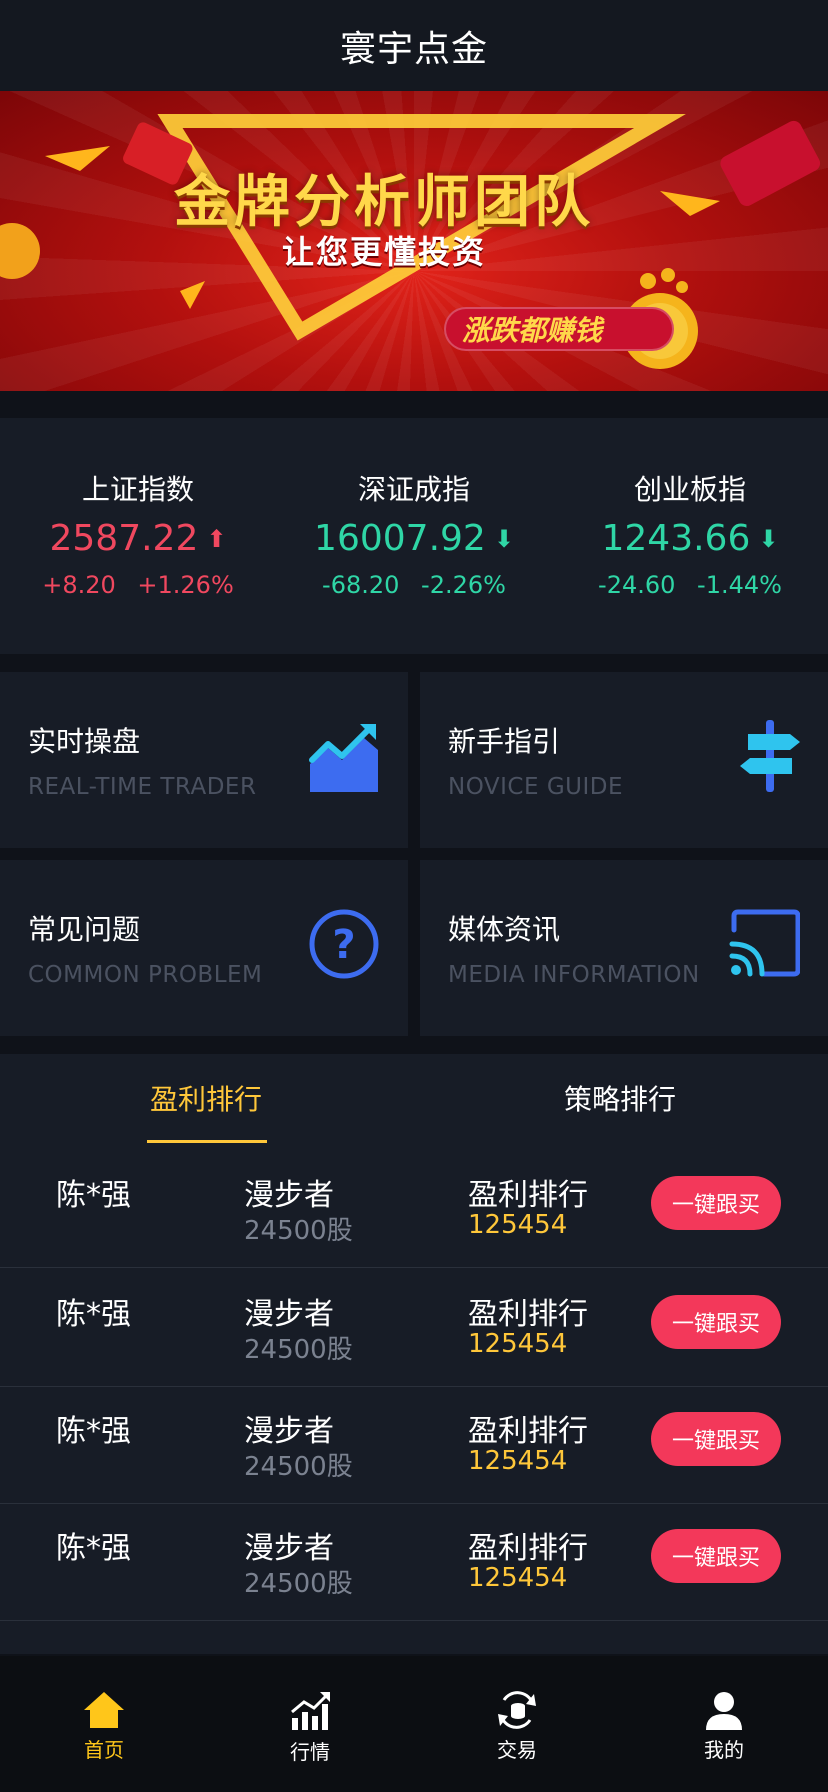 The width and height of the screenshot is (828, 1792). I want to click on arrow-up-icon: ⬆, so click(216, 538).